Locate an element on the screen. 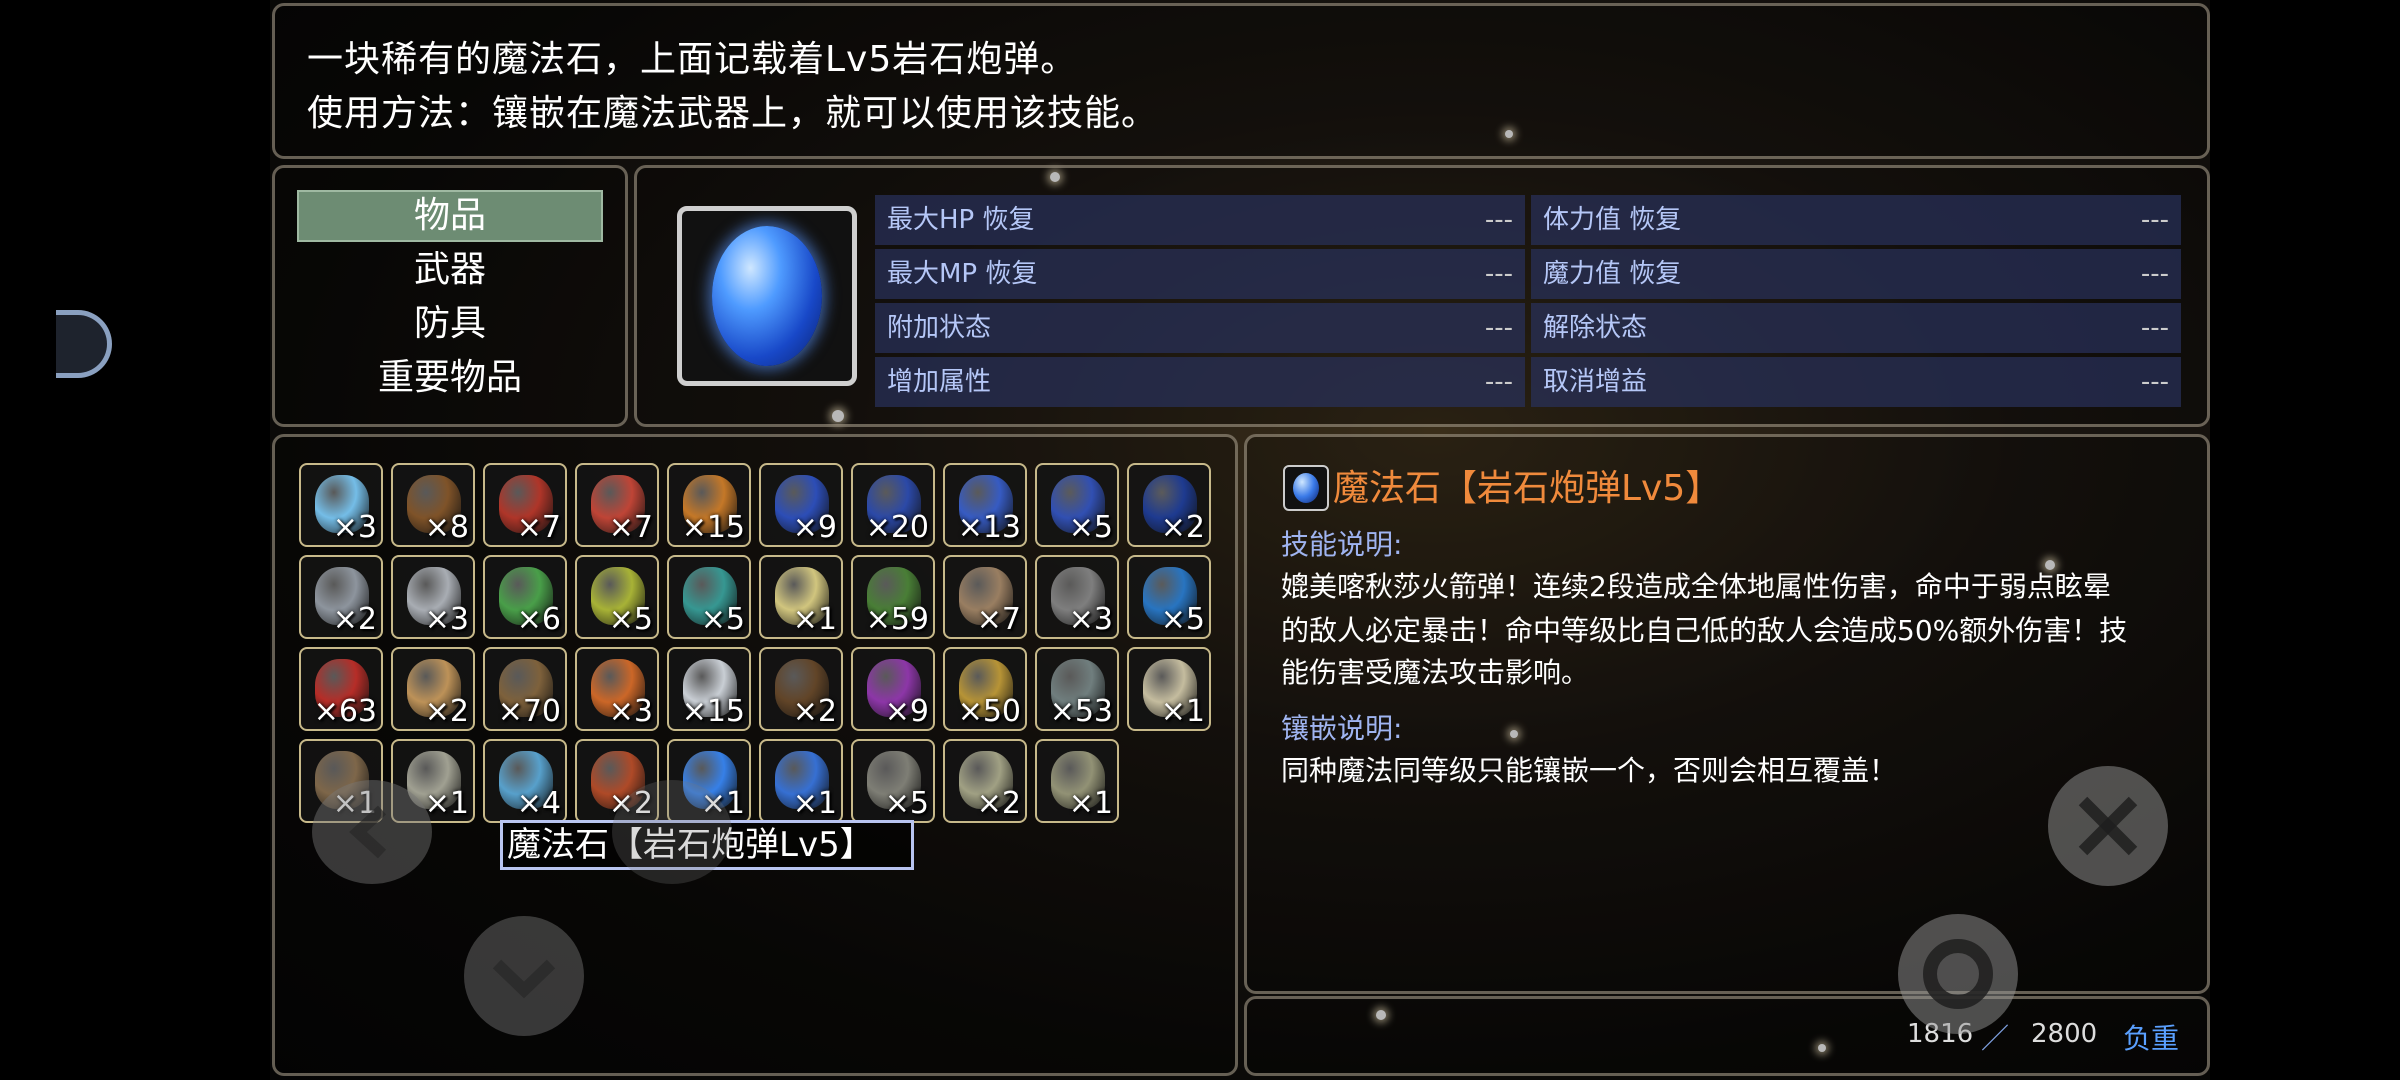  category-weapons: 武器 is located at coordinates (450, 270).